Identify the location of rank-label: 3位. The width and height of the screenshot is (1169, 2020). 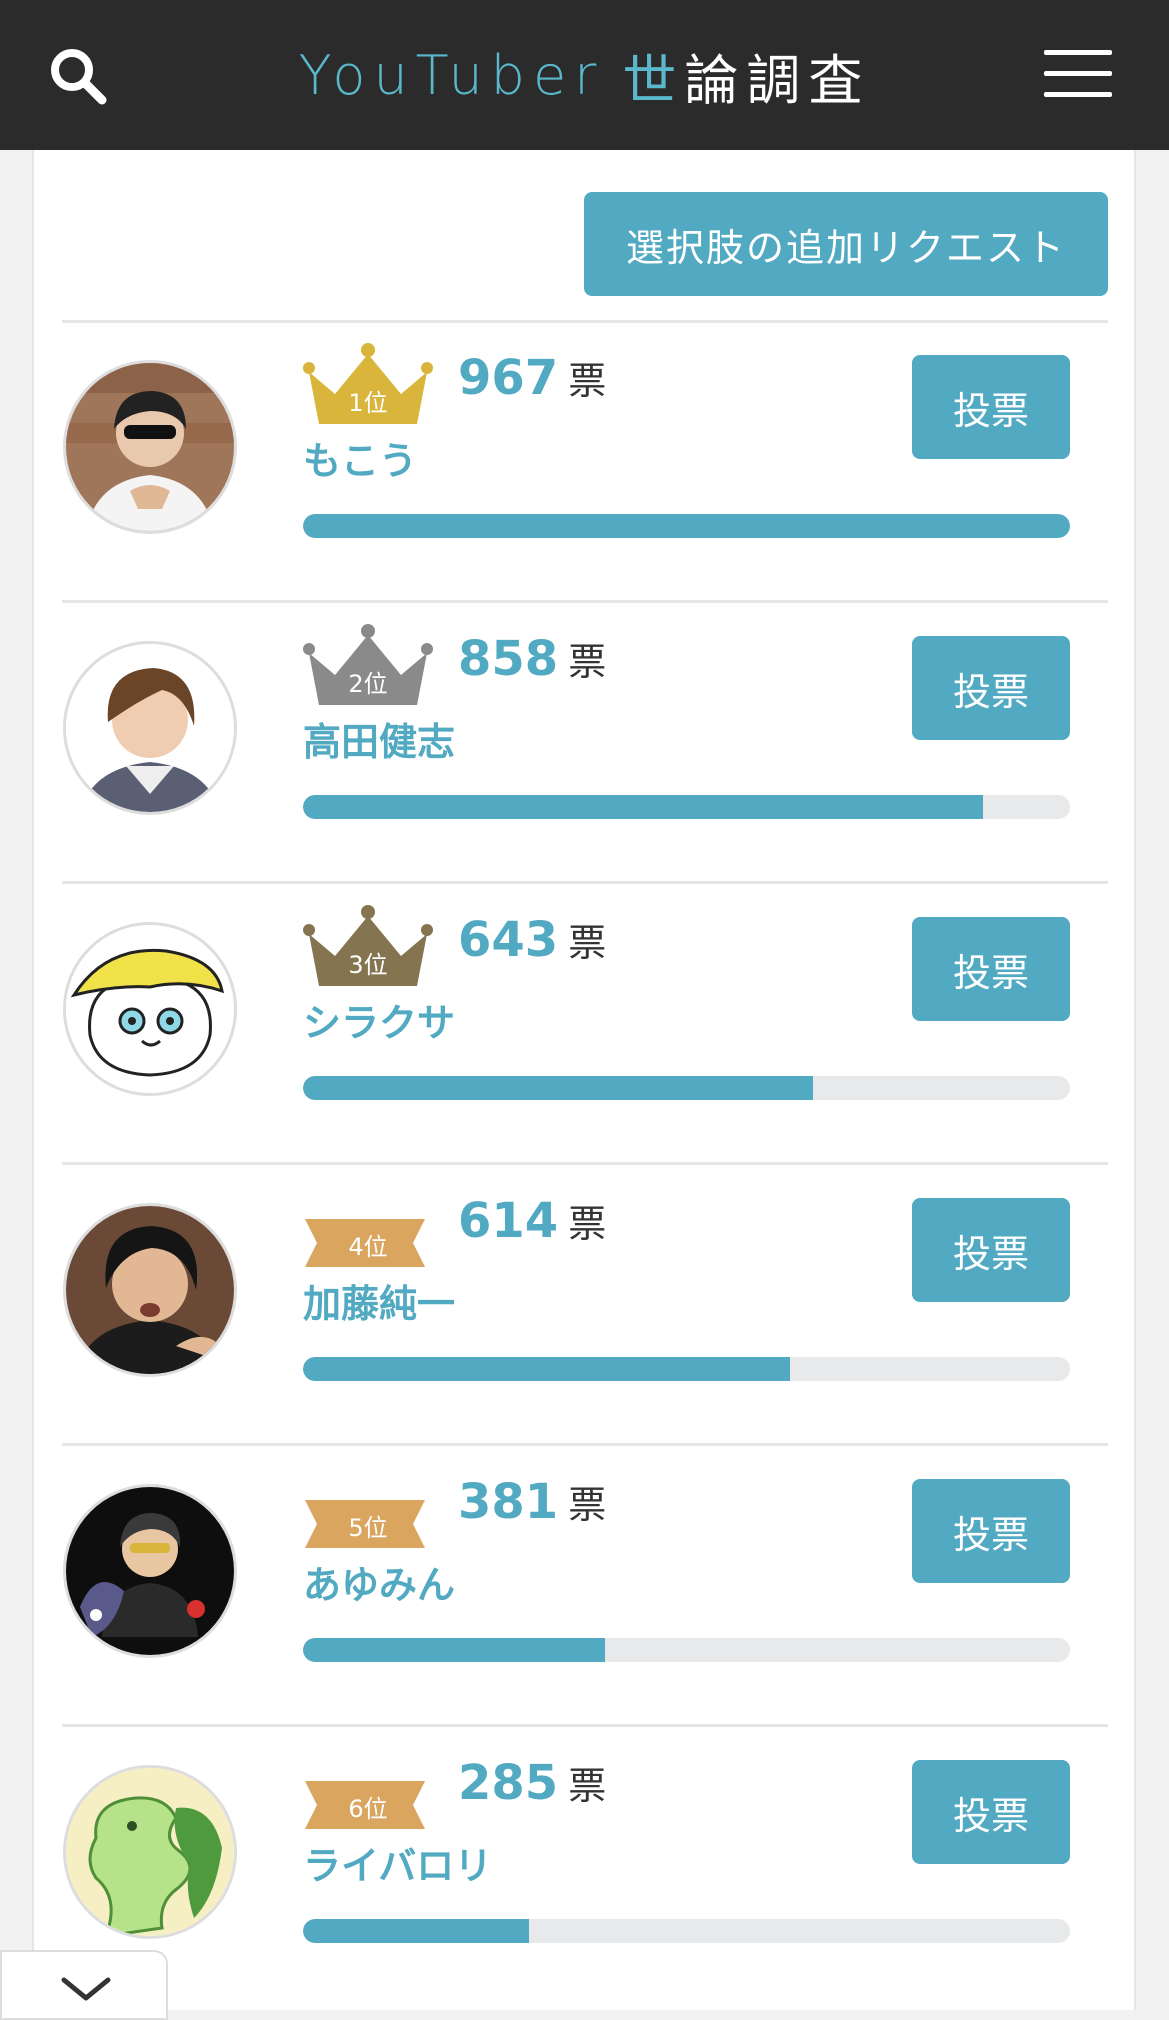
(368, 965).